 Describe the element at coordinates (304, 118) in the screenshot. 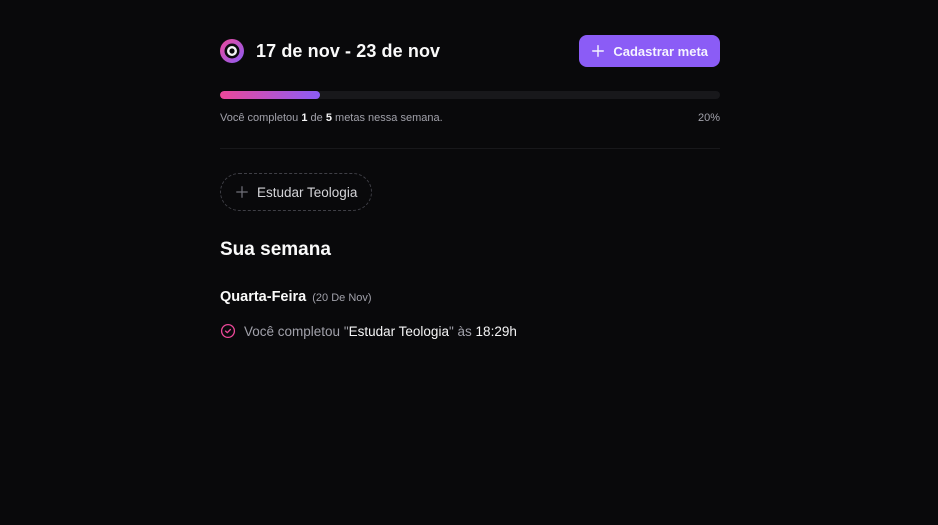

I see `completed-count: 1` at that location.